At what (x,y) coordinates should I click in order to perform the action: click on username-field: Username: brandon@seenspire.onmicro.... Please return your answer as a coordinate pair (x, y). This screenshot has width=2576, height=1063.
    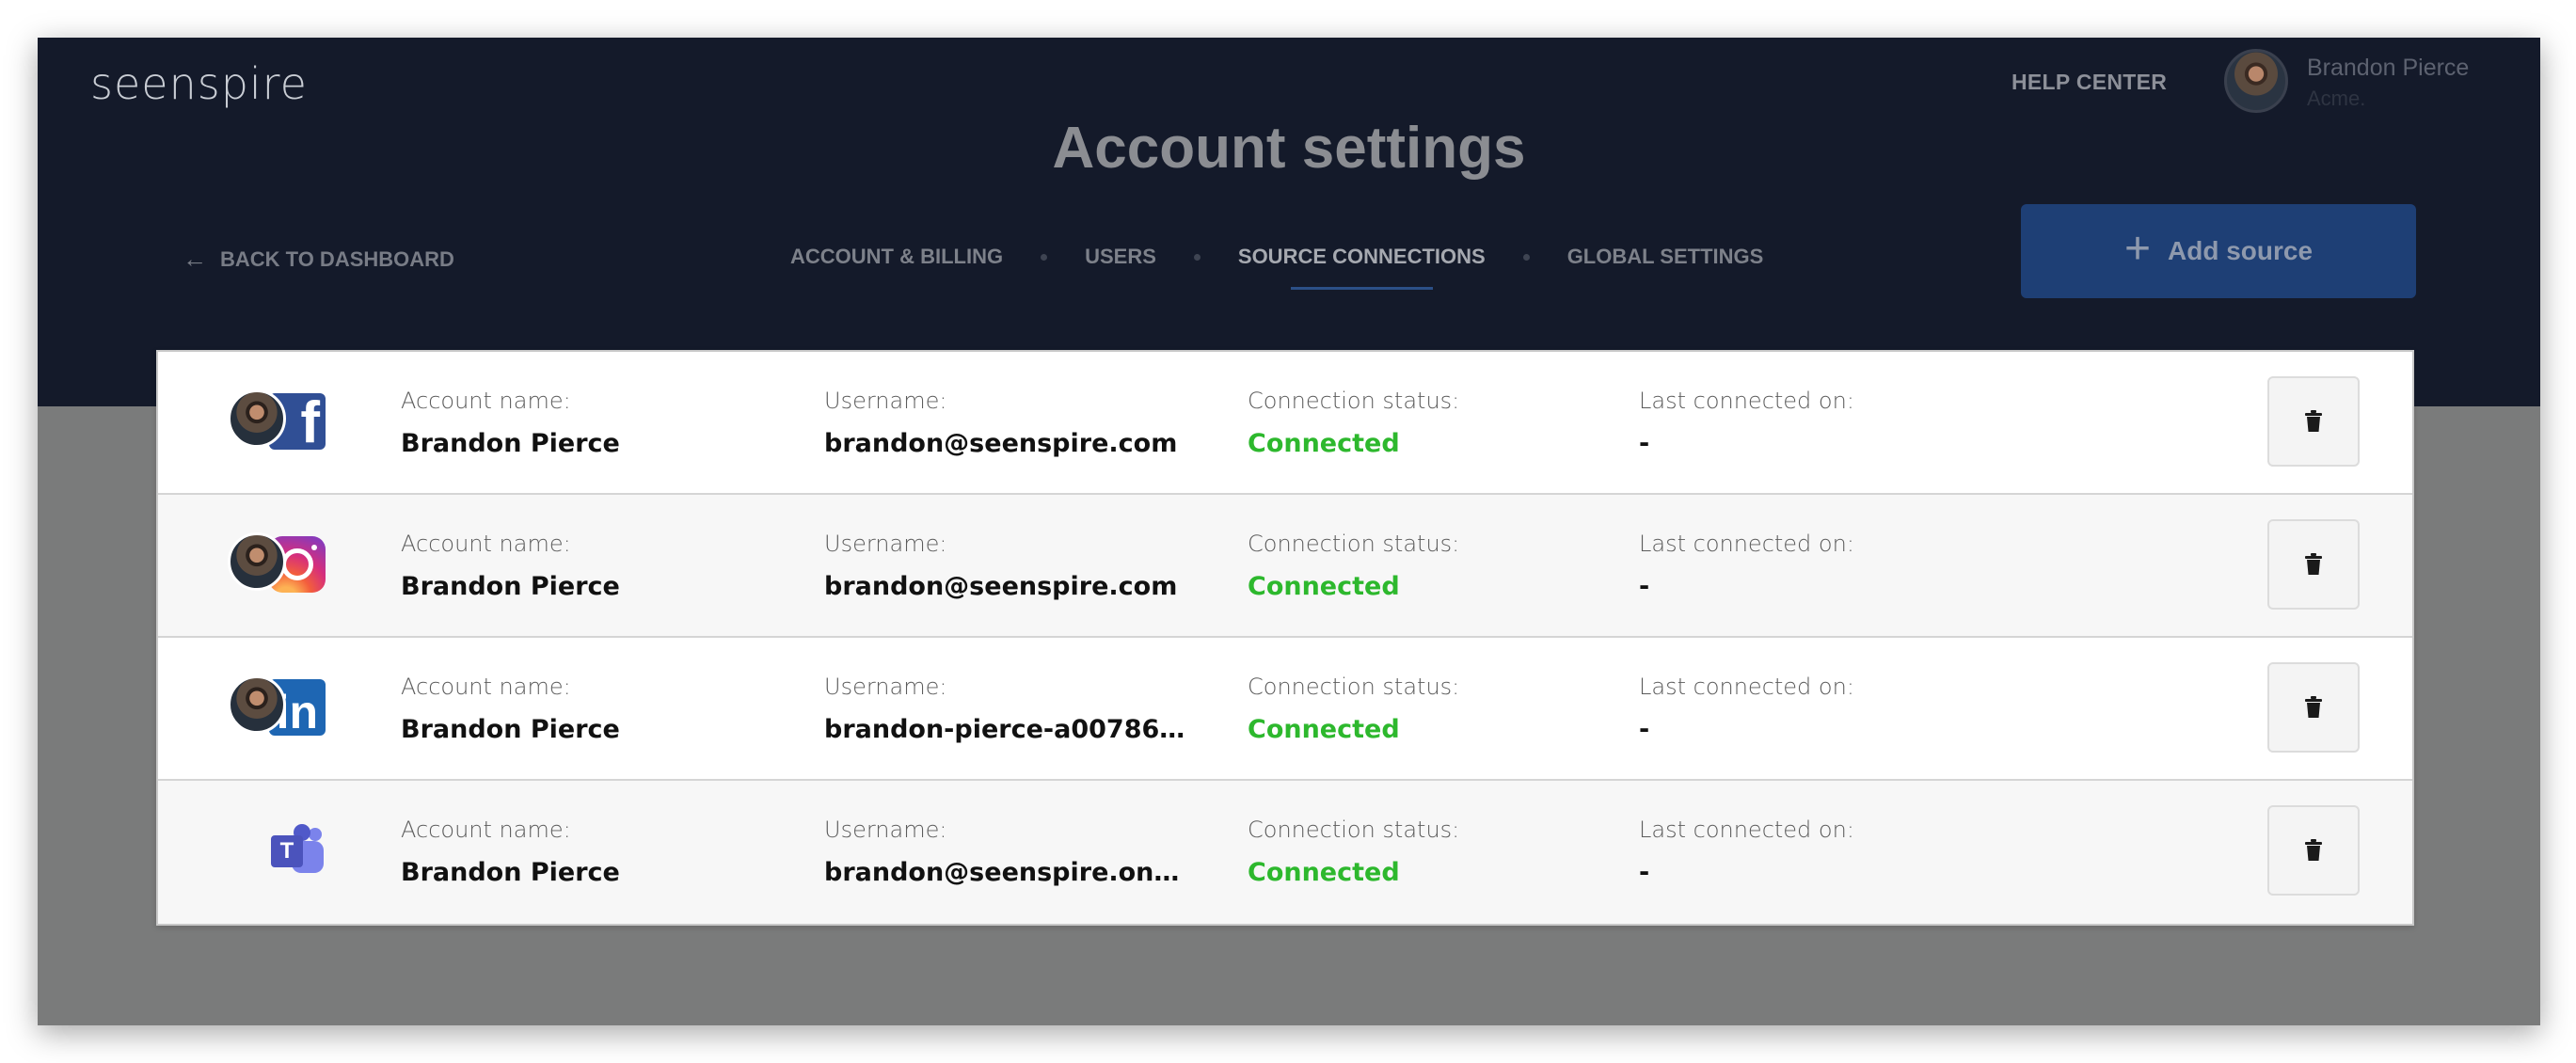
    Looking at the image, I should click on (1013, 852).